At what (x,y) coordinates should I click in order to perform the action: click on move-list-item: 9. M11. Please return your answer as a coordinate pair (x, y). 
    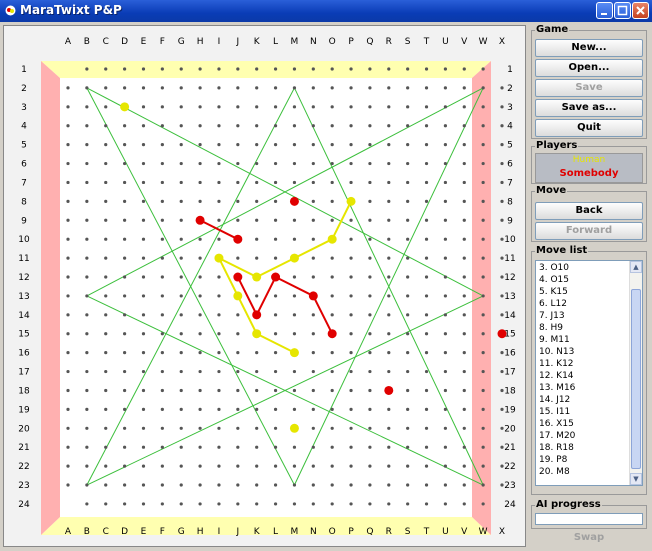
    Looking at the image, I should click on (590, 340).